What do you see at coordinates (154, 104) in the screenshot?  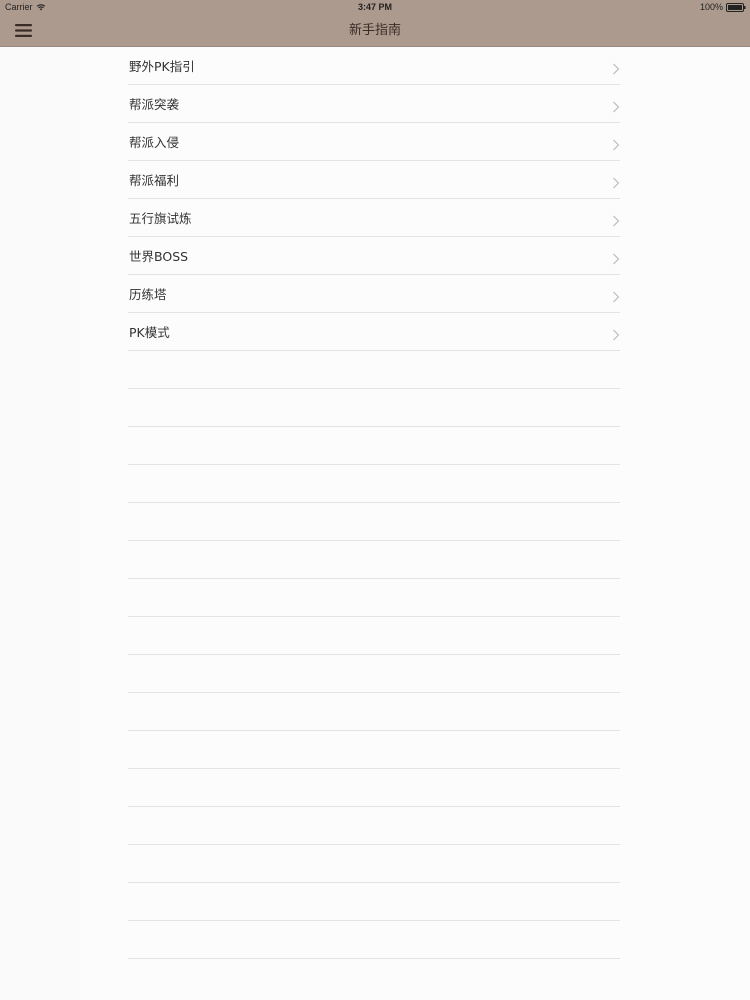 I see `list-item-label: 帮派突袭` at bounding box center [154, 104].